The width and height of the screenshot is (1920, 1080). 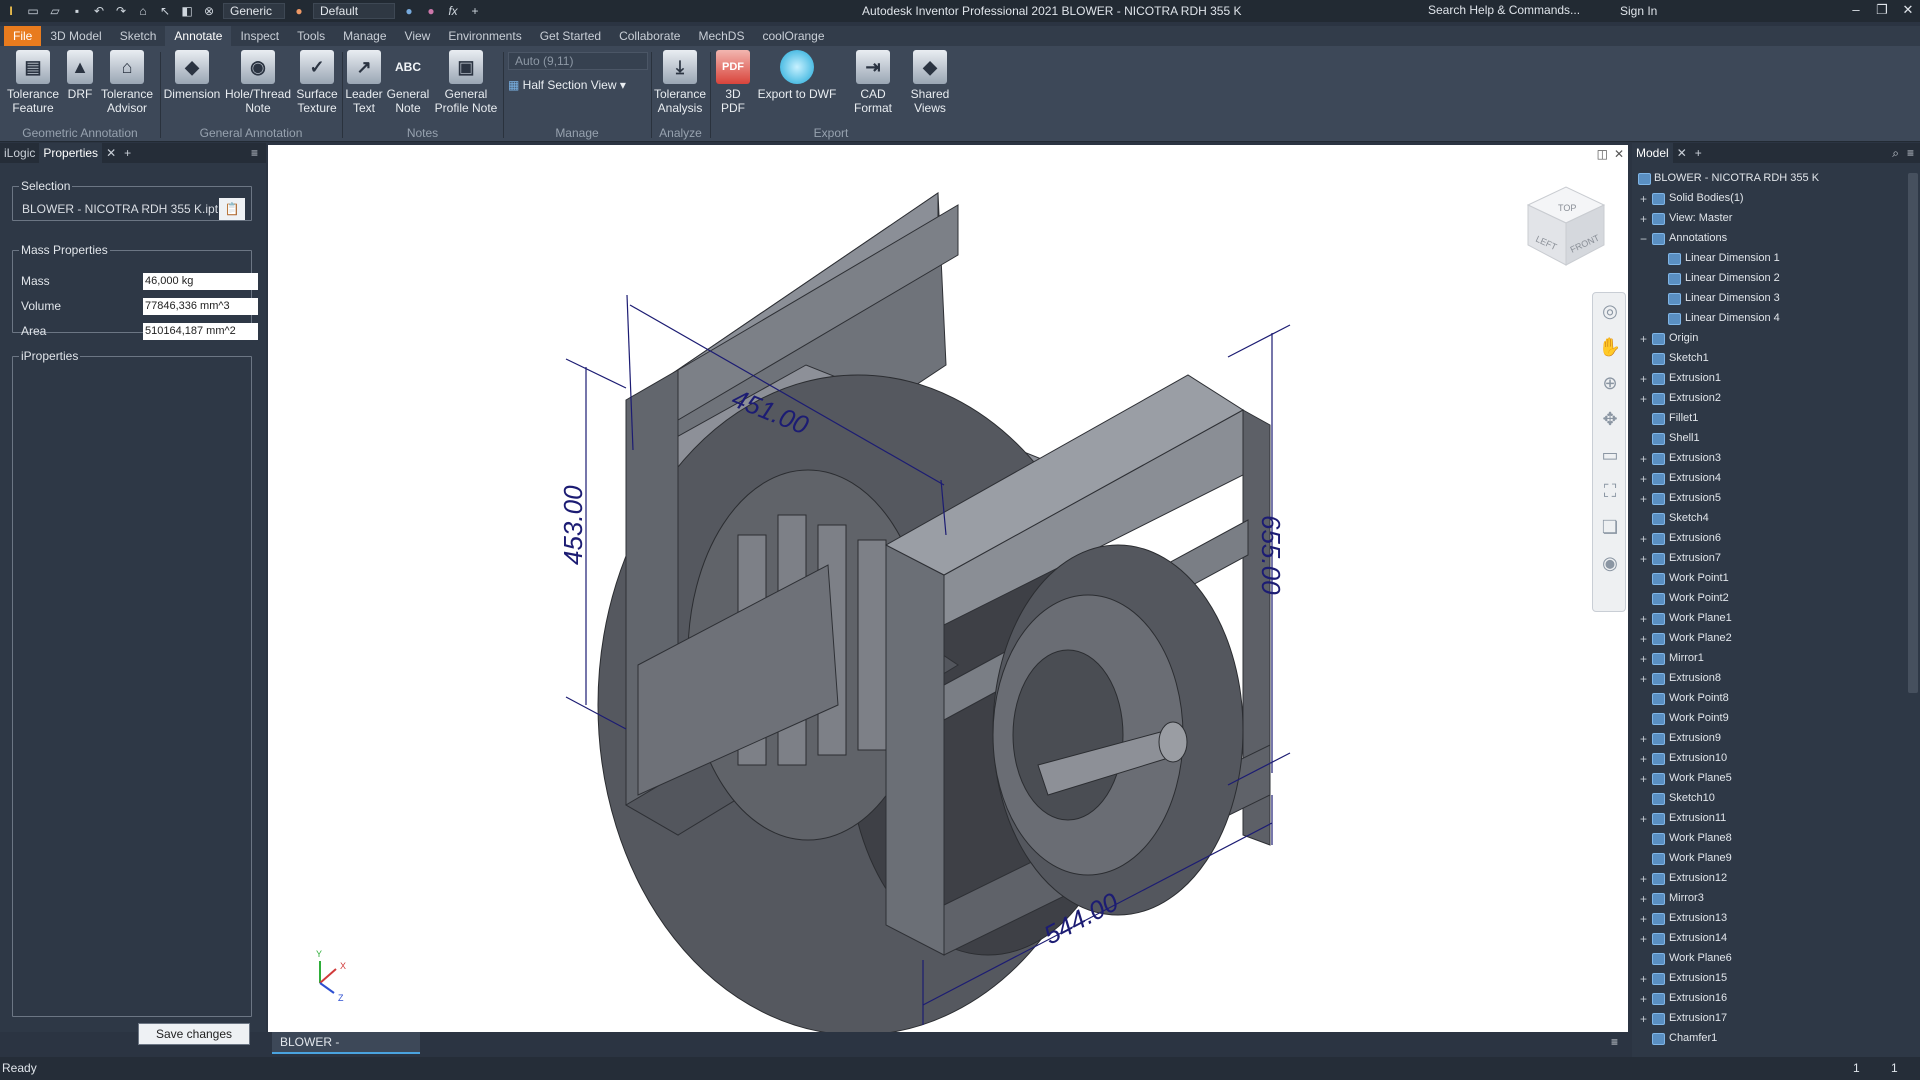 What do you see at coordinates (1913, 433) in the screenshot?
I see `browser-scrollbar` at bounding box center [1913, 433].